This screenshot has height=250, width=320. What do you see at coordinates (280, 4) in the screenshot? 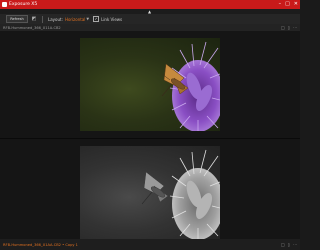
I see `minimize-button: –` at bounding box center [280, 4].